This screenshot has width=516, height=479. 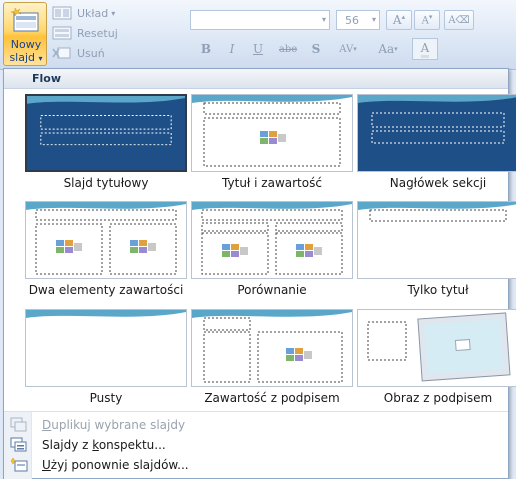 I want to click on bold-button: B, so click(x=206, y=49).